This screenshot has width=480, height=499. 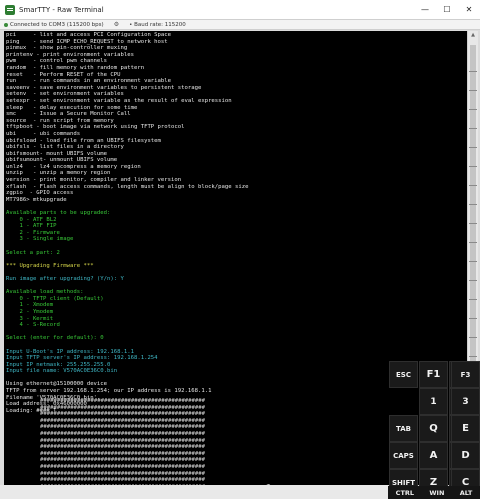 I want to click on terminal-line: pinmux - show pin-controller muxing, so click(x=67, y=48).